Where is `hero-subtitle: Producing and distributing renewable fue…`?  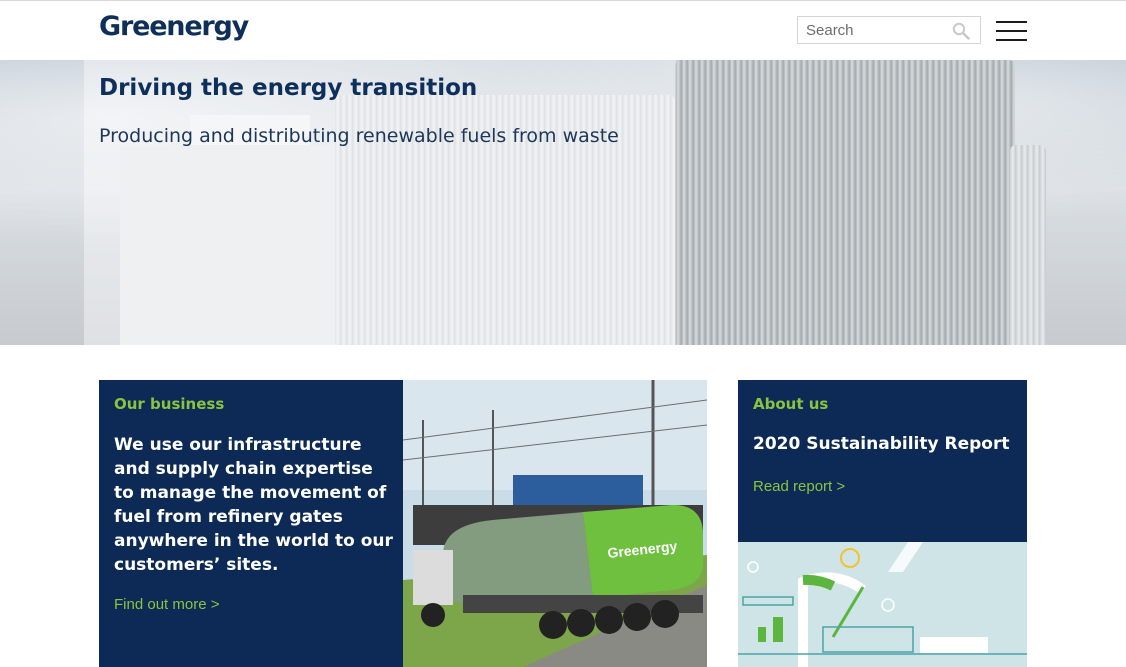
hero-subtitle: Producing and distributing renewable fue… is located at coordinates (359, 136).